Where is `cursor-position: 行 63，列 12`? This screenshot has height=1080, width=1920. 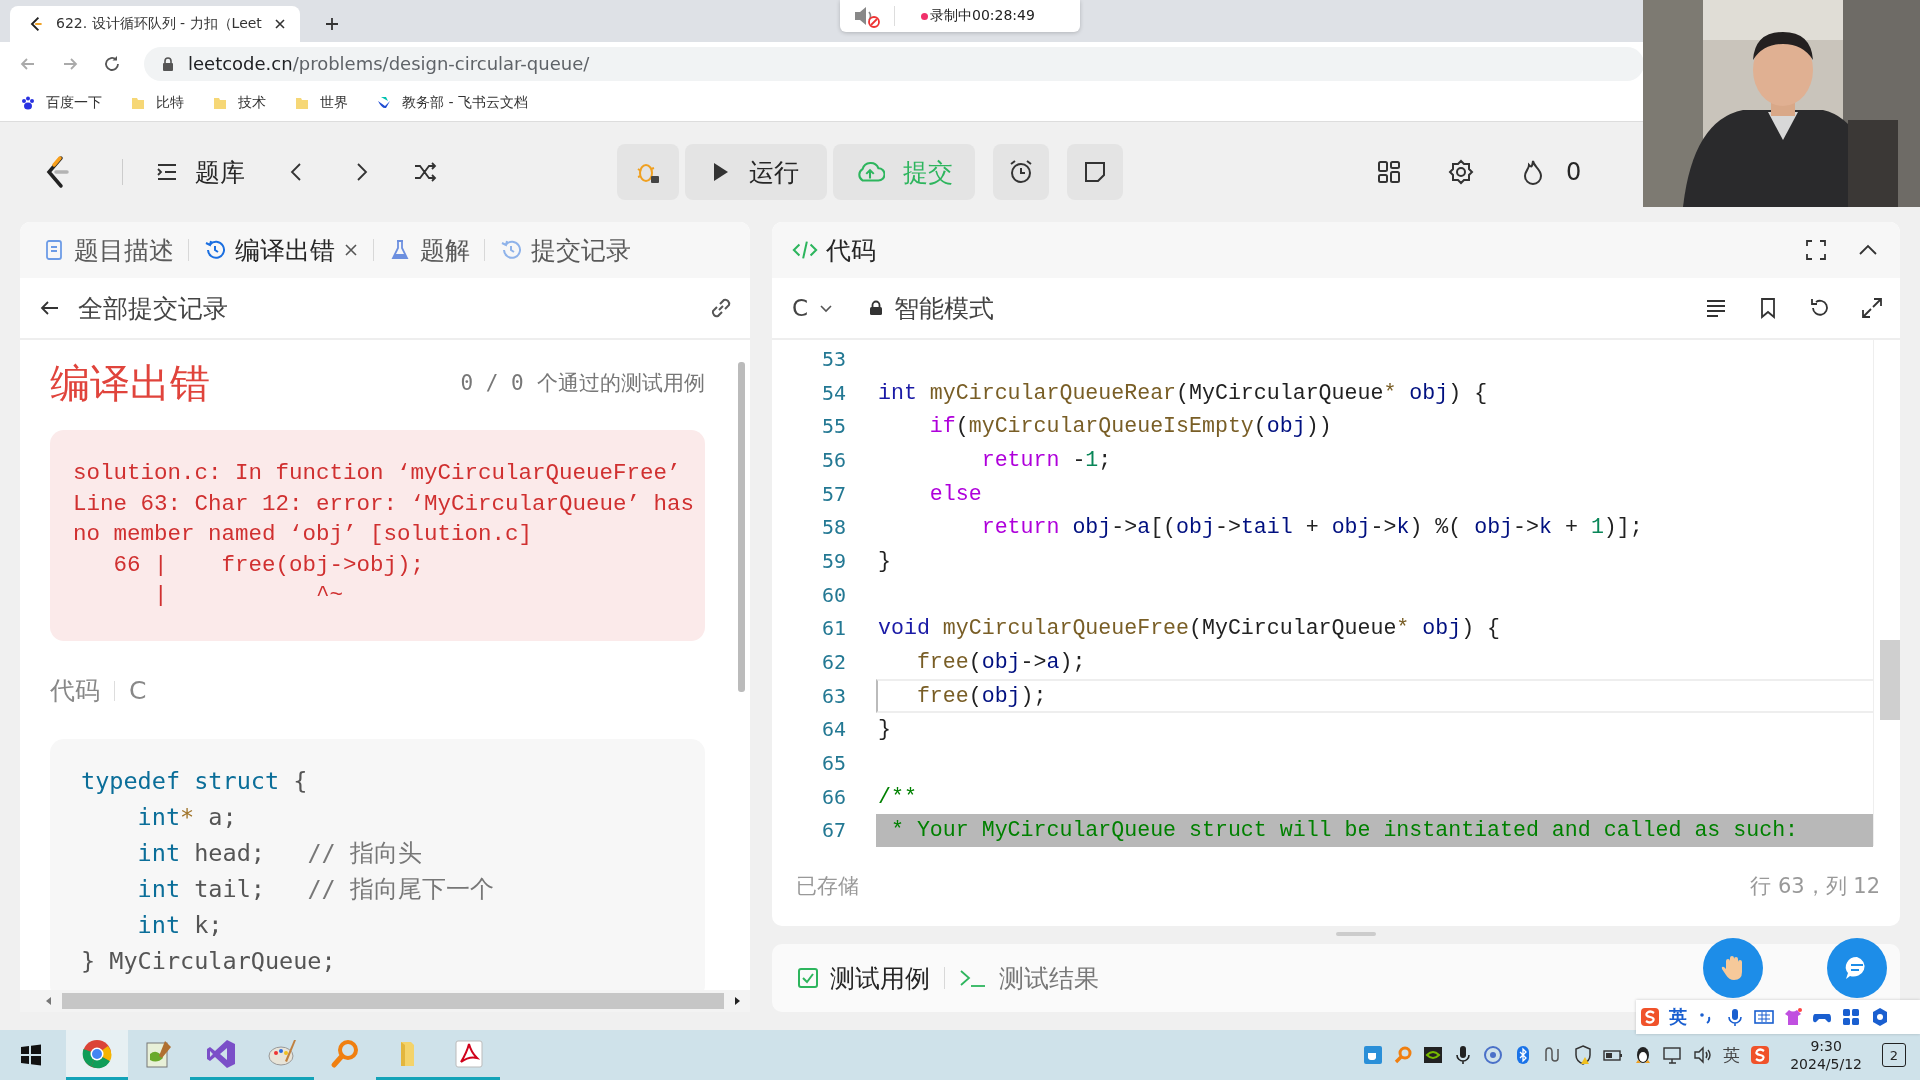
cursor-position: 行 63，列 12 is located at coordinates (1815, 886).